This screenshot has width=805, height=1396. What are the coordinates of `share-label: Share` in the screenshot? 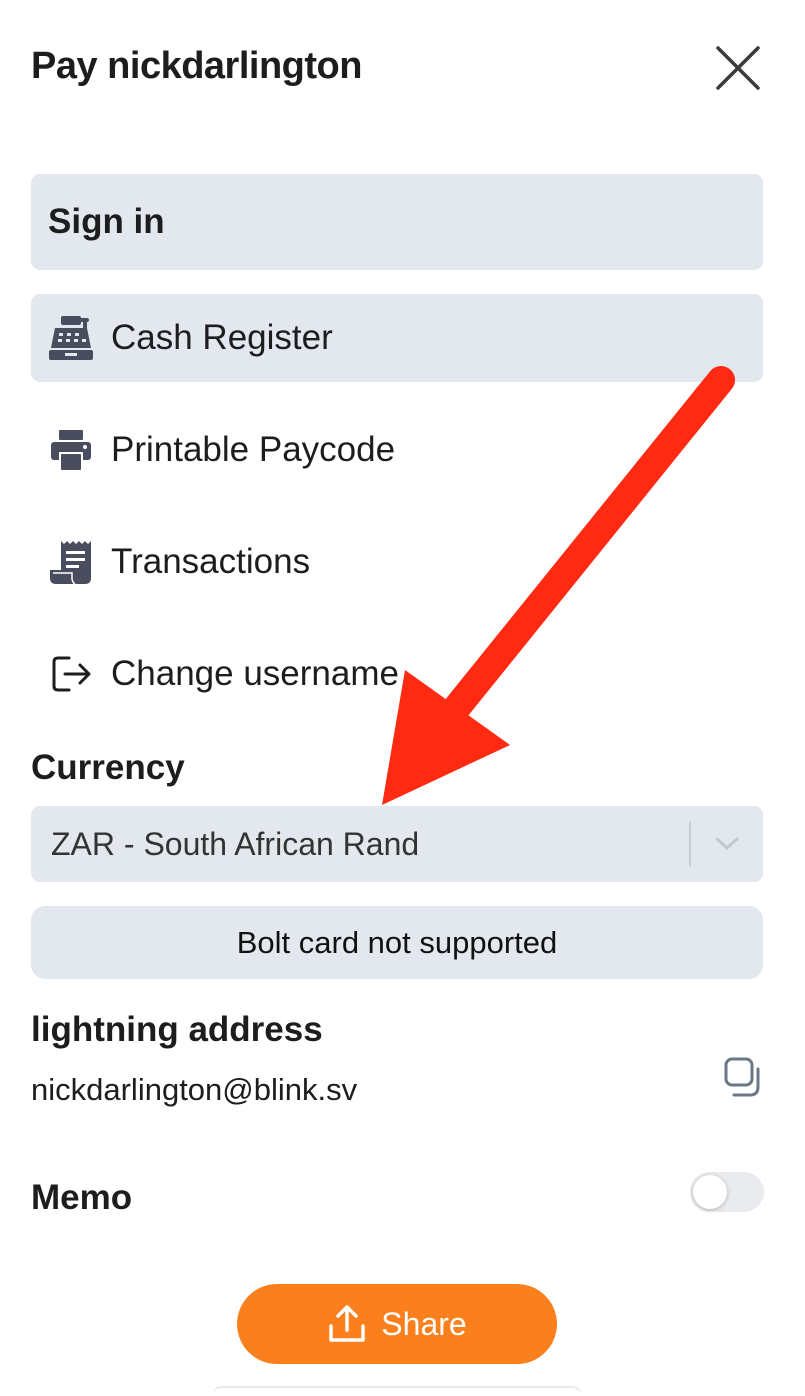 It's located at (424, 1323).